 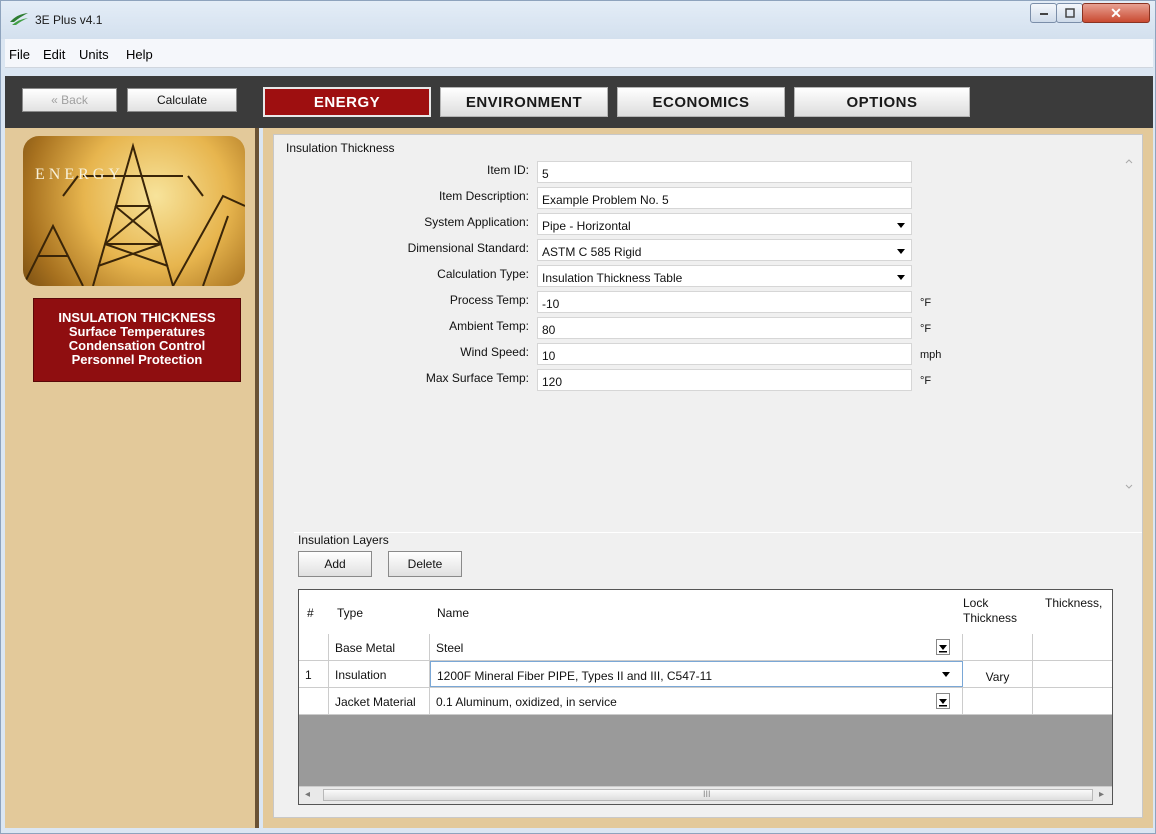 I want to click on maximize-button, so click(x=1069, y=13).